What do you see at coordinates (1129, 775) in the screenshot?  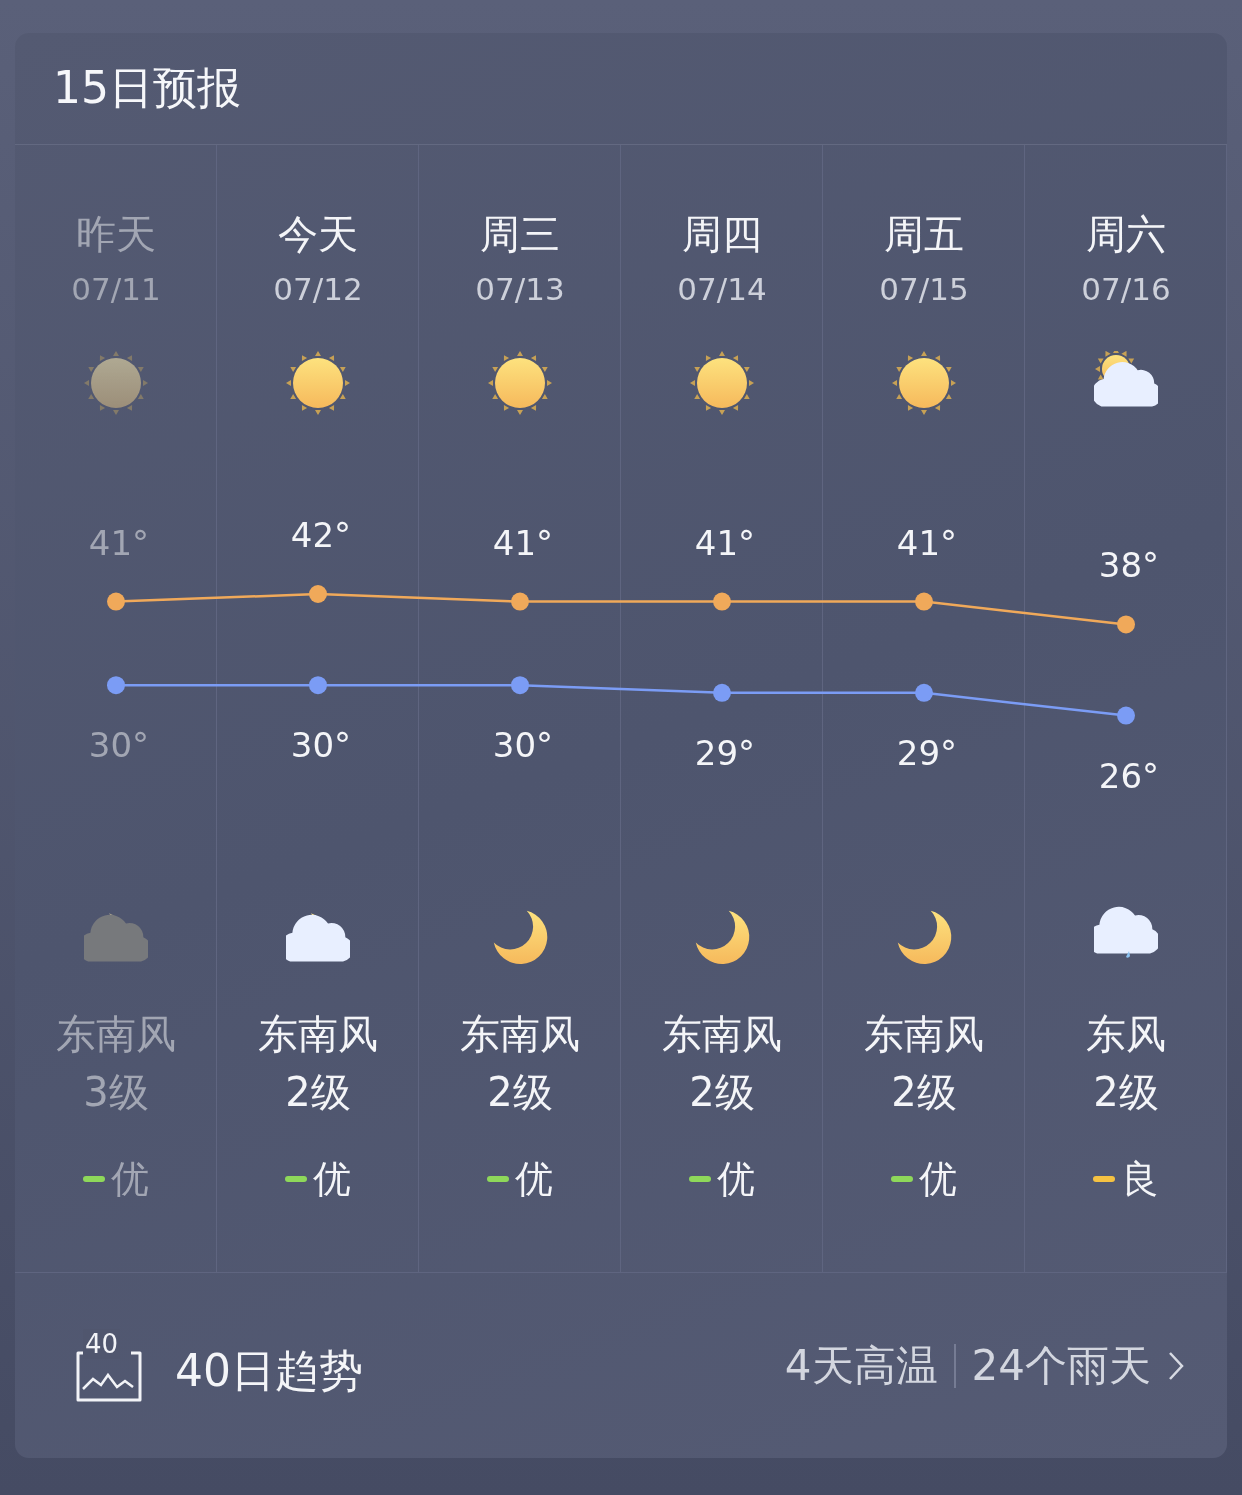 I see `temperature-label: 26°` at bounding box center [1129, 775].